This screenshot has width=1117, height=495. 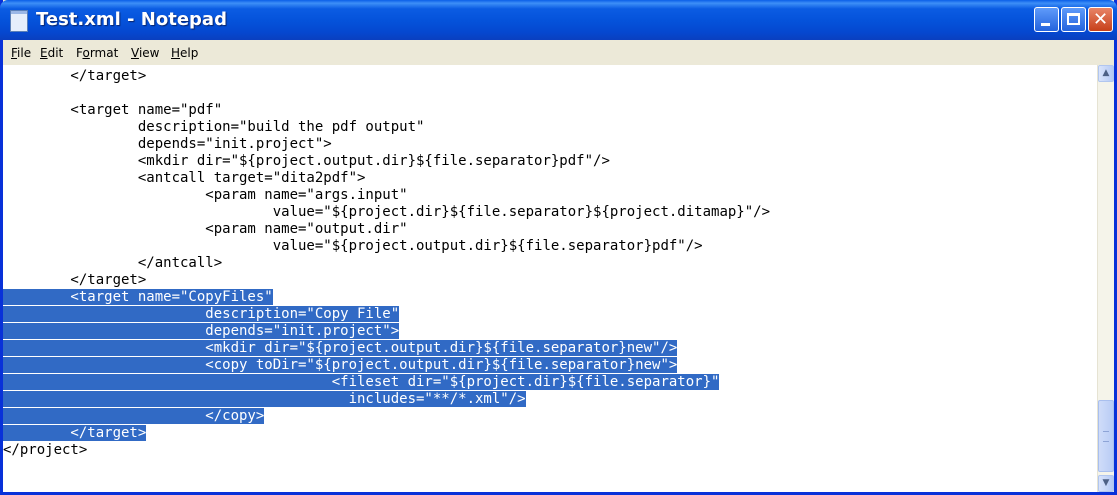 I want to click on selected-text: description="Copy File", so click(x=201, y=314).